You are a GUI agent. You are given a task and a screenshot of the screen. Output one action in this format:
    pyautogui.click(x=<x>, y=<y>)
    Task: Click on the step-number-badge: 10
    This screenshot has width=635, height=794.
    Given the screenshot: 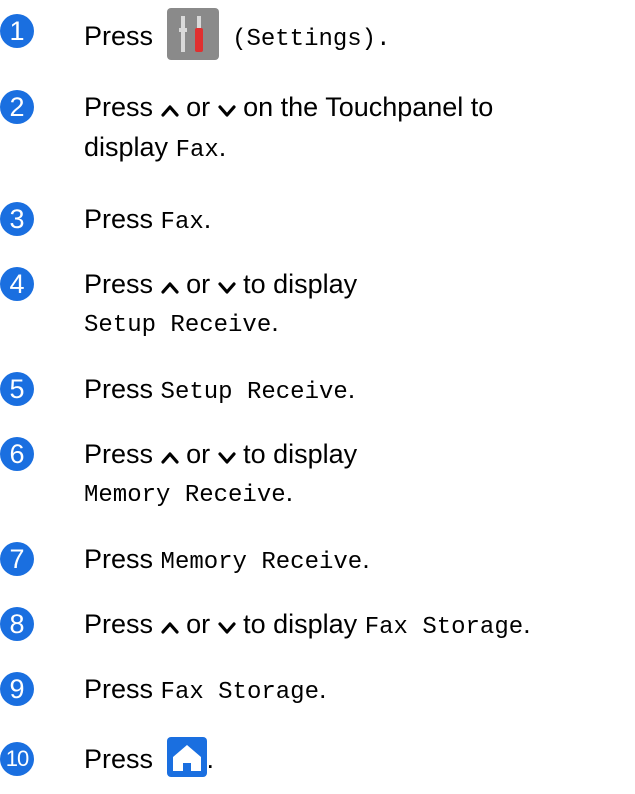 What is the action you would take?
    pyautogui.click(x=17, y=759)
    